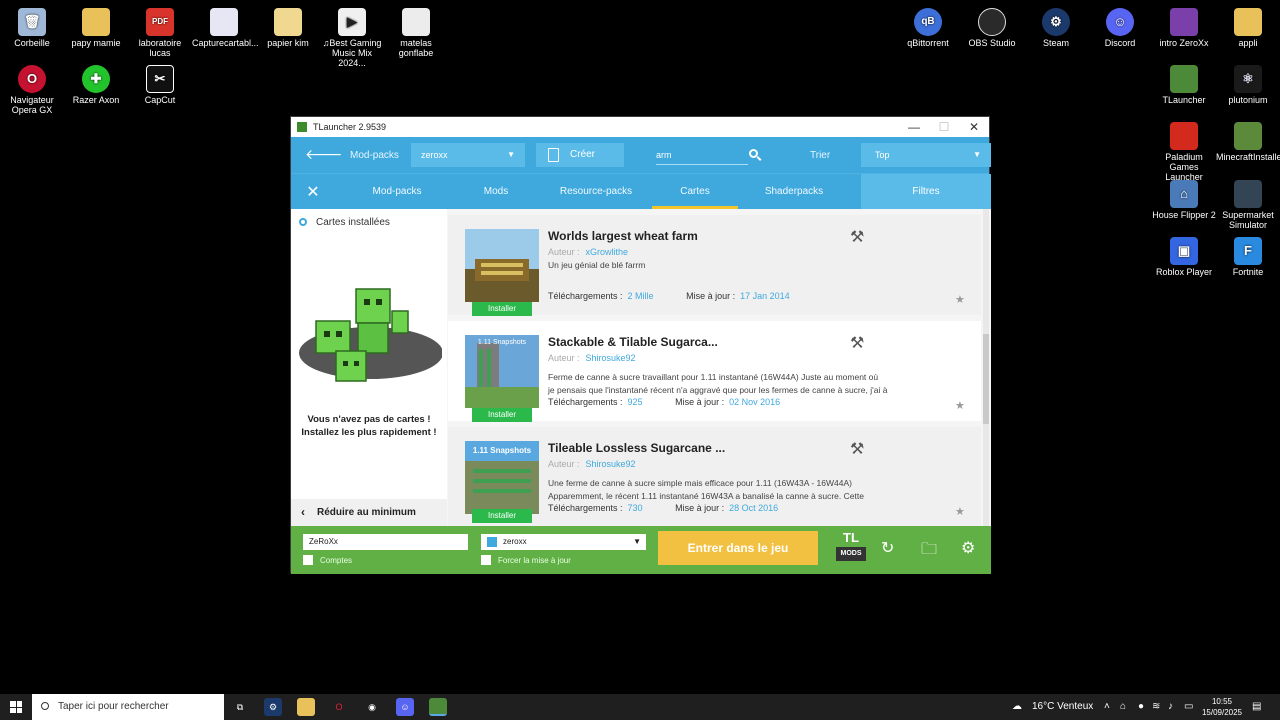 This screenshot has width=1280, height=720. Describe the element at coordinates (607, 252) in the screenshot. I see `author-link: xGrowlithe` at that location.